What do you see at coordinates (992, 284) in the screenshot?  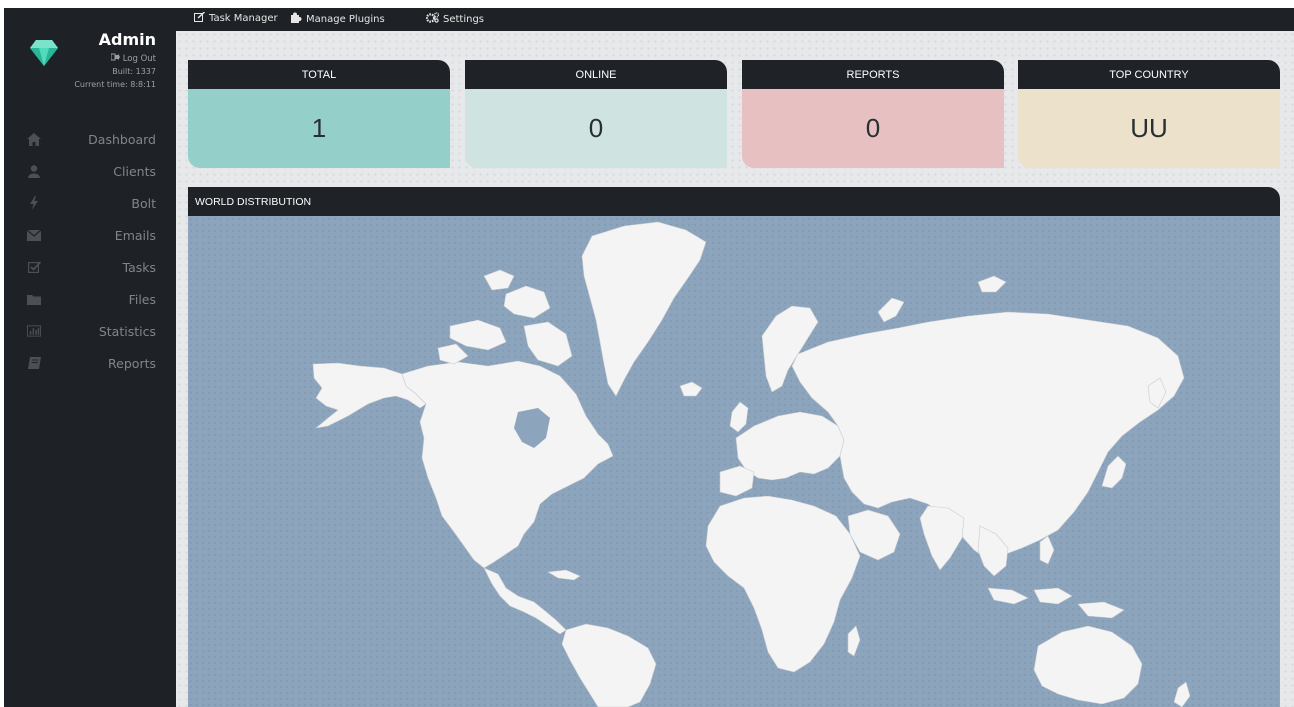 I see `country-severny-islands` at bounding box center [992, 284].